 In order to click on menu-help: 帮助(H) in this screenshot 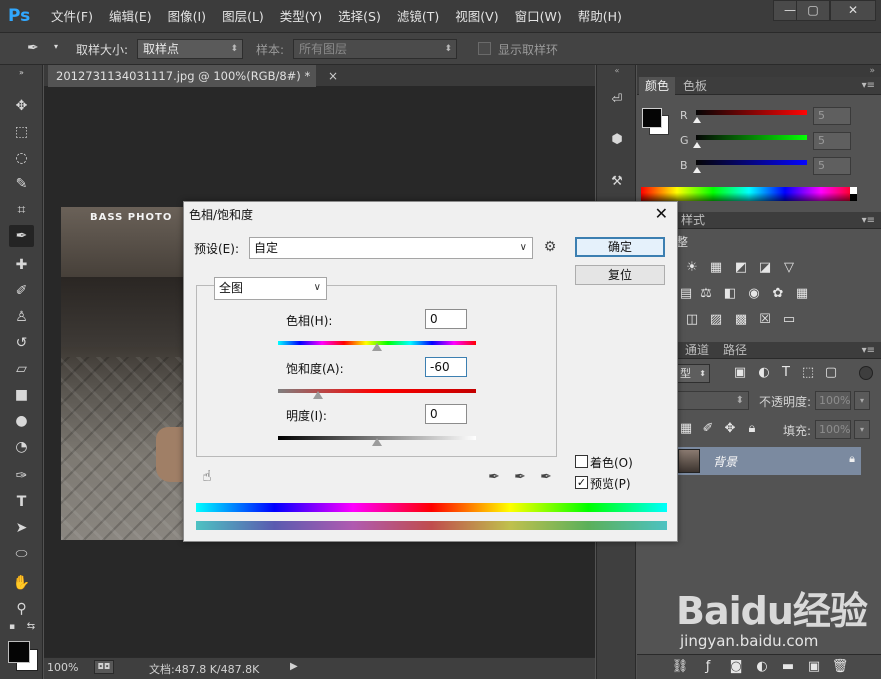, I will do `click(600, 16)`.